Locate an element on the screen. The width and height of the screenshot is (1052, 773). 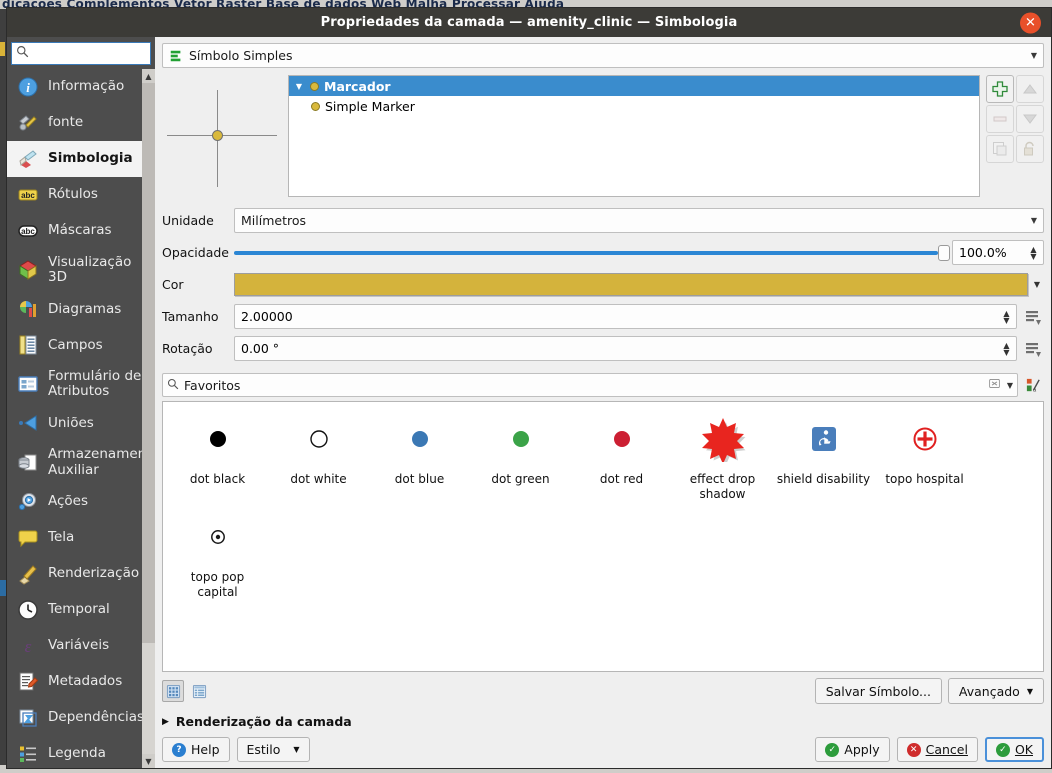
sidebar-item-auxiliary-storage: Armazenamen Auxiliar is located at coordinates (81, 462).